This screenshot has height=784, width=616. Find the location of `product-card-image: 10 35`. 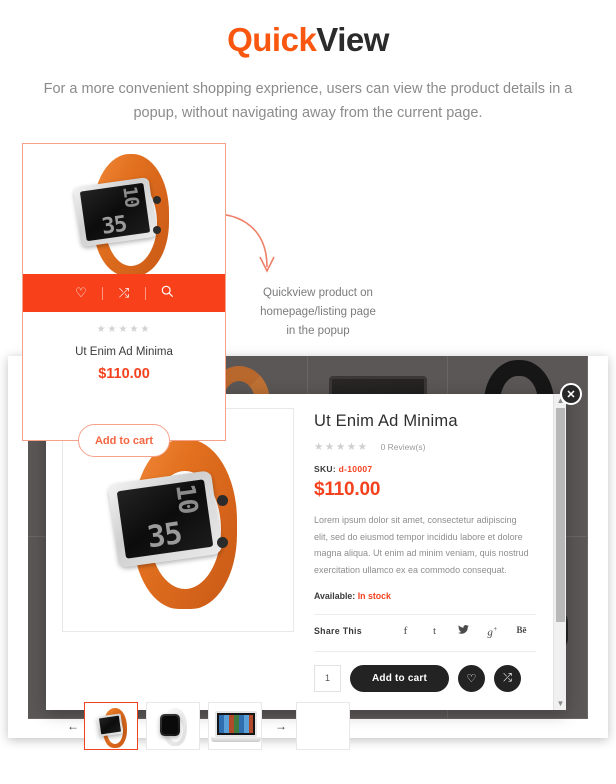

product-card-image: 10 35 is located at coordinates (124, 209).